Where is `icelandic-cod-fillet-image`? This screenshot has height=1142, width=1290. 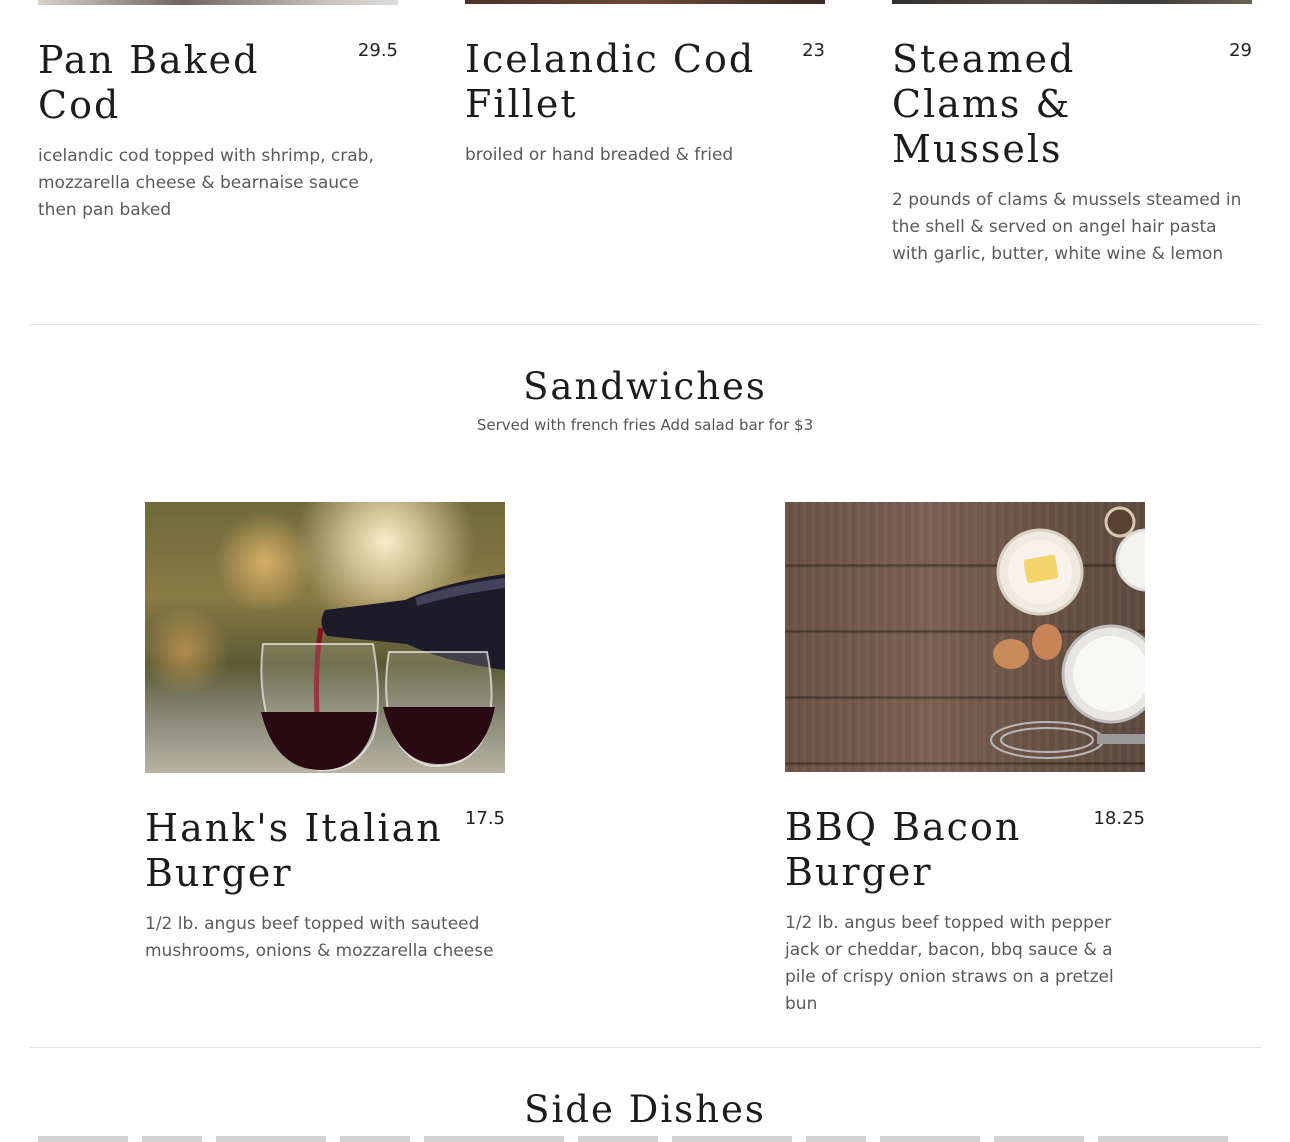
icelandic-cod-fillet-image is located at coordinates (645, 2).